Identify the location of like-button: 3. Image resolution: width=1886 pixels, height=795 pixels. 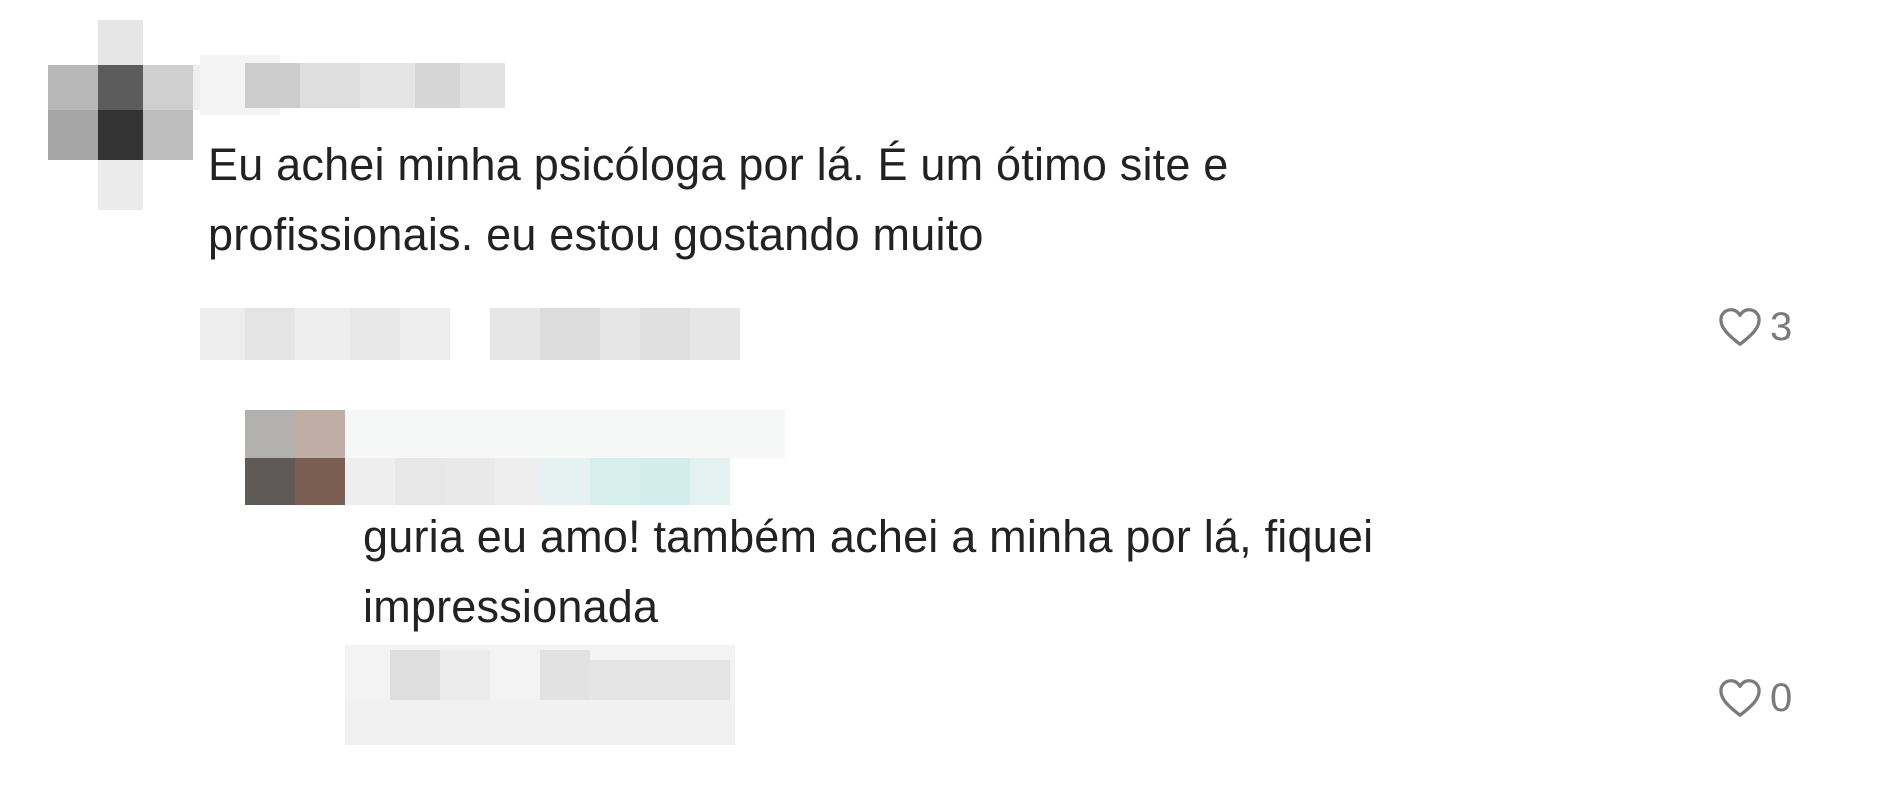
(1755, 327).